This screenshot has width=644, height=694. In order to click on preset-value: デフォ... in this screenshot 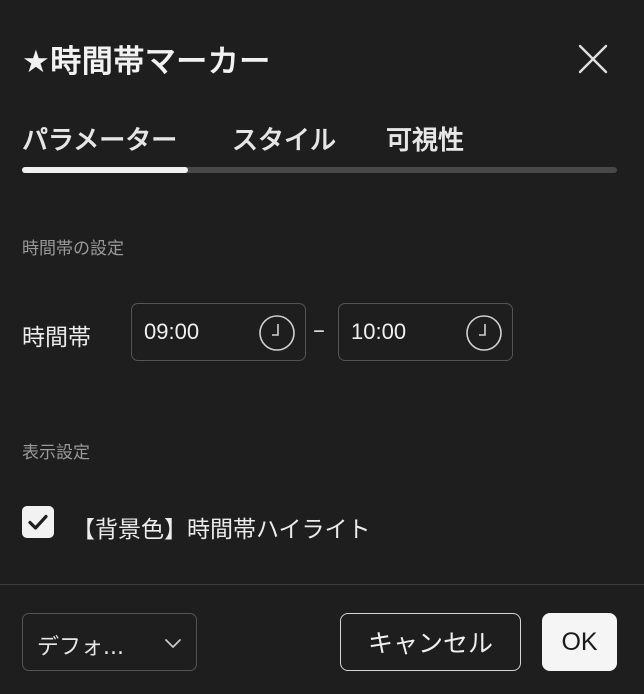, I will do `click(80, 647)`.